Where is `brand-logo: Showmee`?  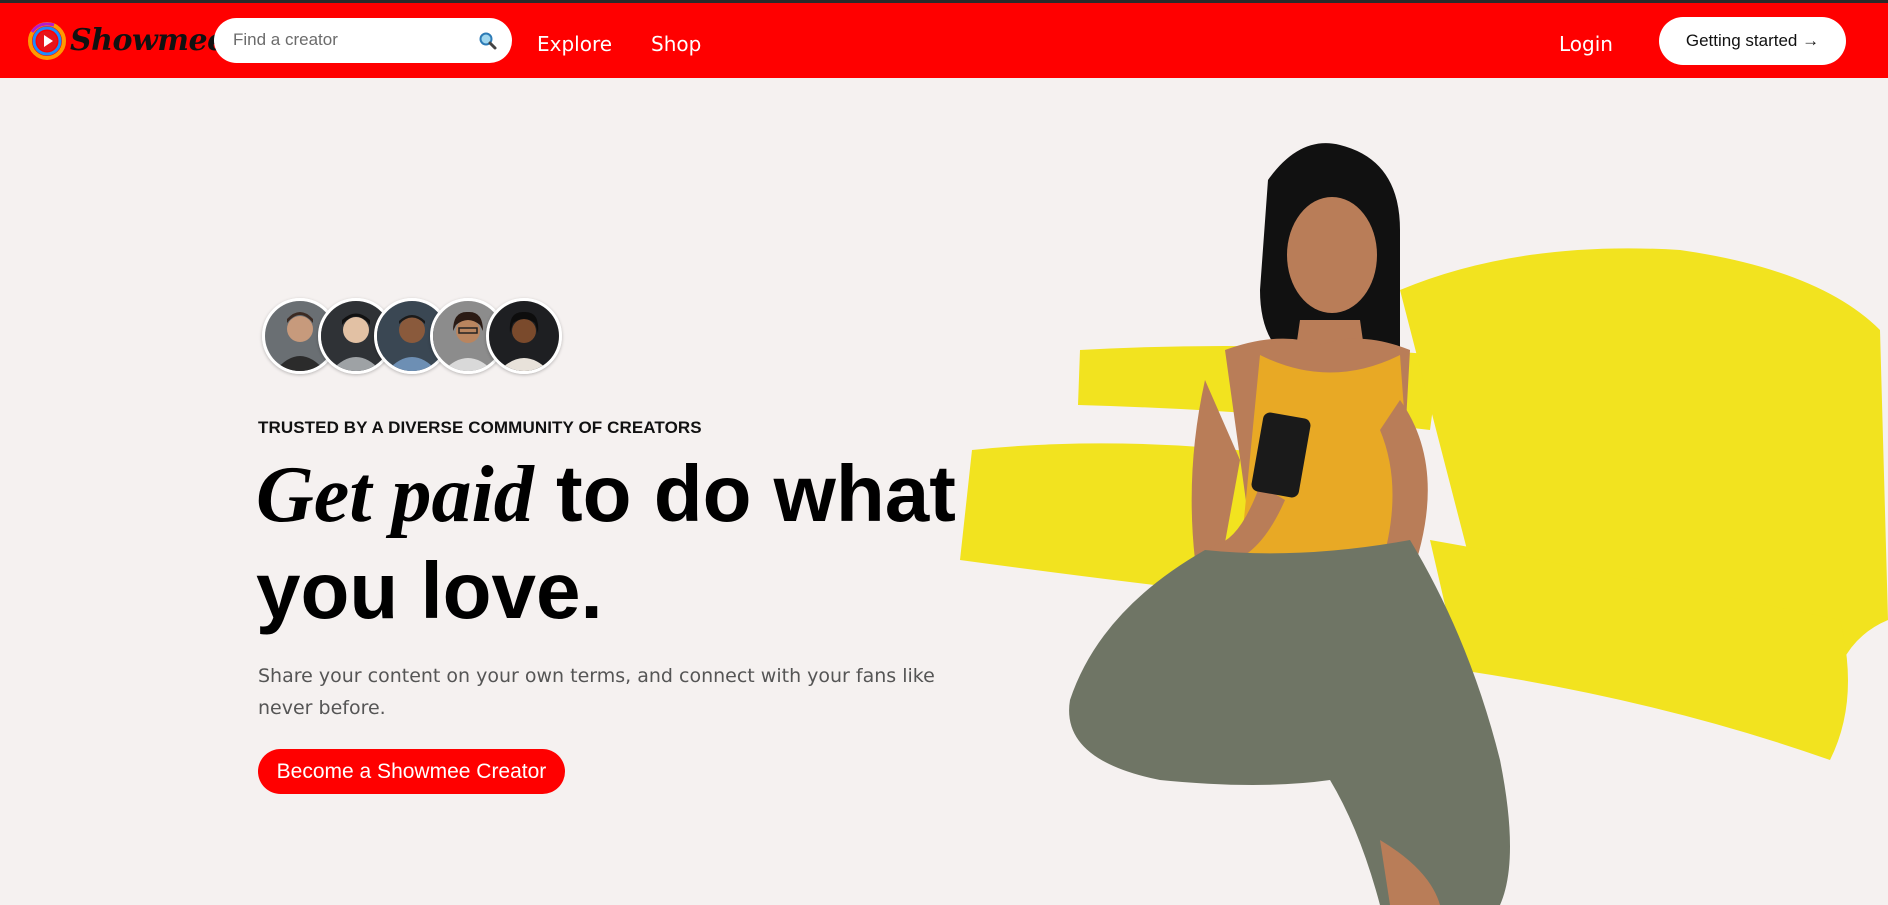
brand-logo: Showmee is located at coordinates (126, 40).